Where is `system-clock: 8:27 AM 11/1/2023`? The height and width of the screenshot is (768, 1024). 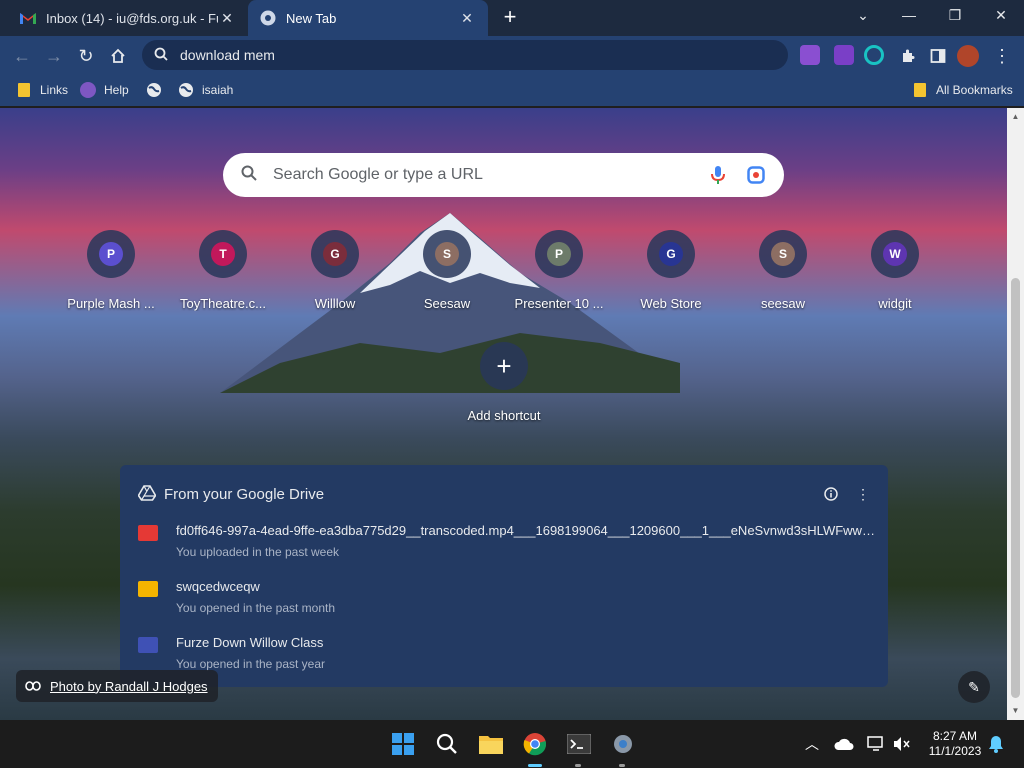 system-clock: 8:27 AM 11/1/2023 is located at coordinates (955, 744).